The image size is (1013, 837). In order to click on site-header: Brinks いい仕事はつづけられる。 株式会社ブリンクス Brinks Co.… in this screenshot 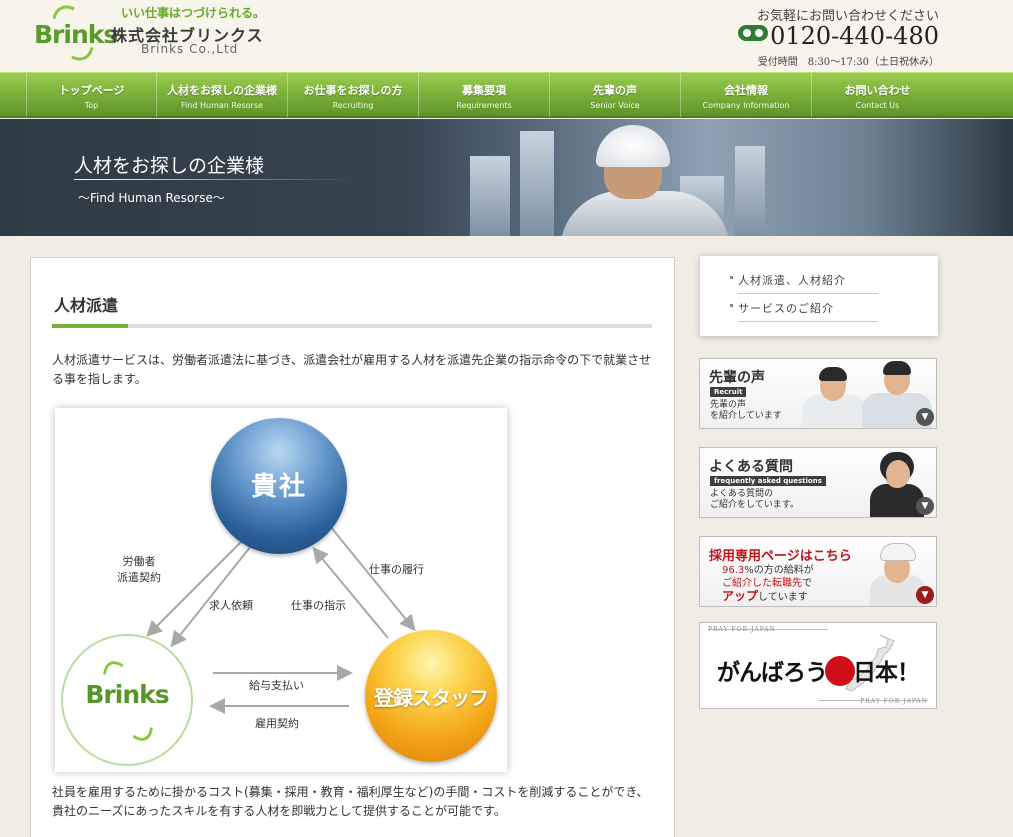, I will do `click(506, 36)`.